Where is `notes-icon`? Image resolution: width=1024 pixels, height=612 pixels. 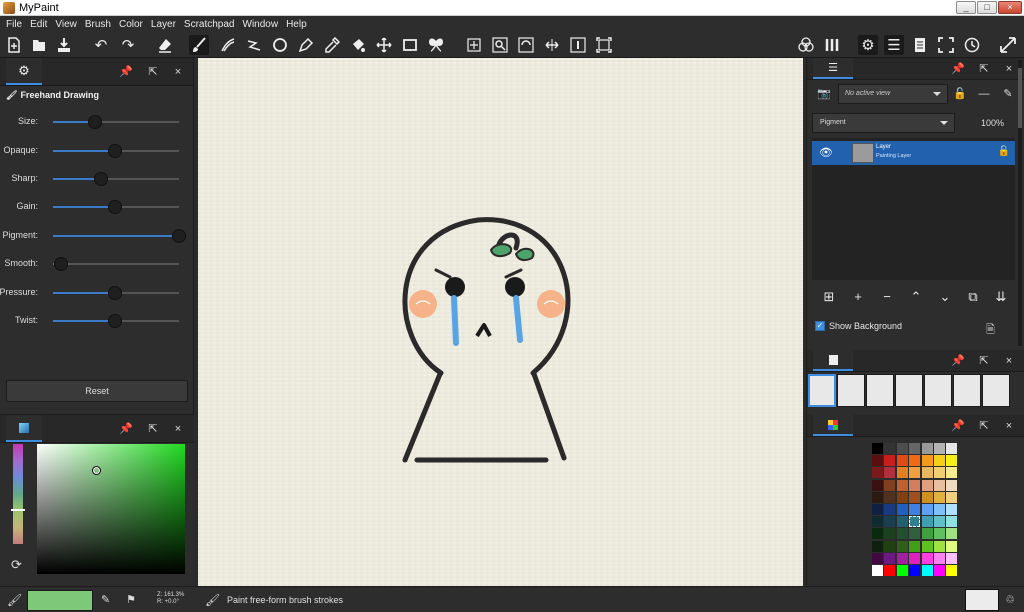 notes-icon is located at coordinates (920, 45).